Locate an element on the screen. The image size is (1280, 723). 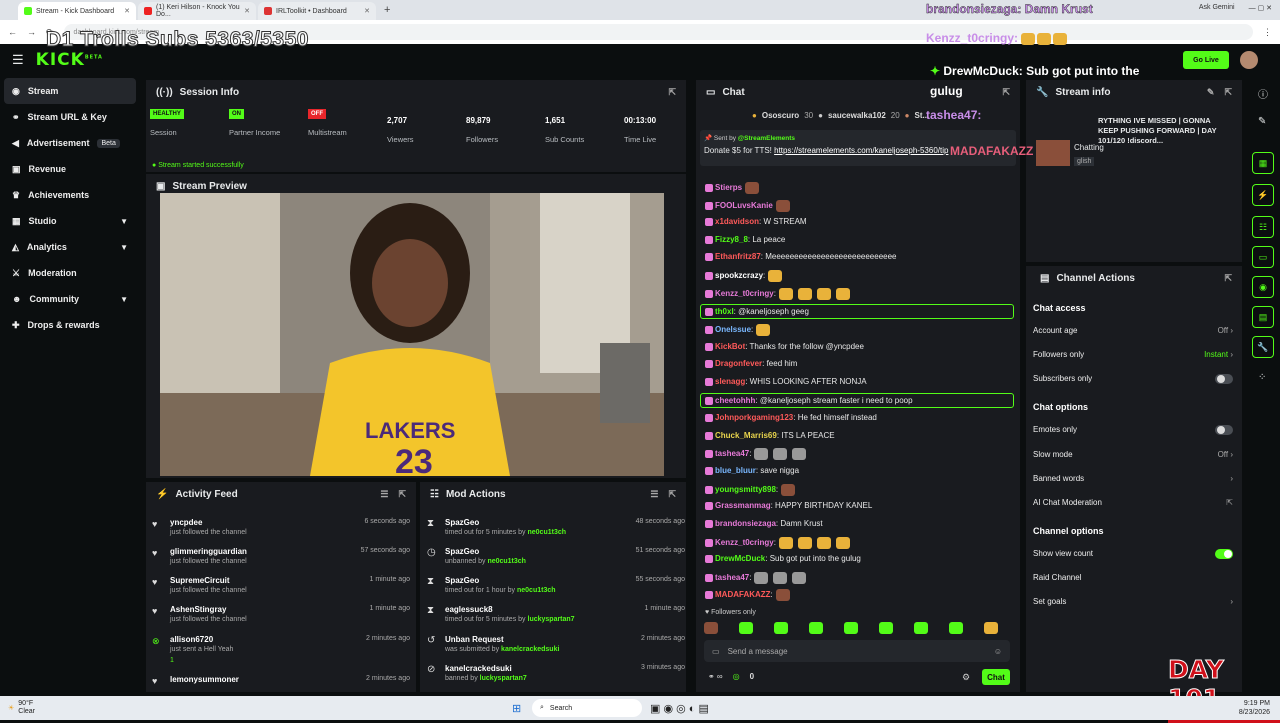
chat-username: KickBot is located at coordinates (730, 346).